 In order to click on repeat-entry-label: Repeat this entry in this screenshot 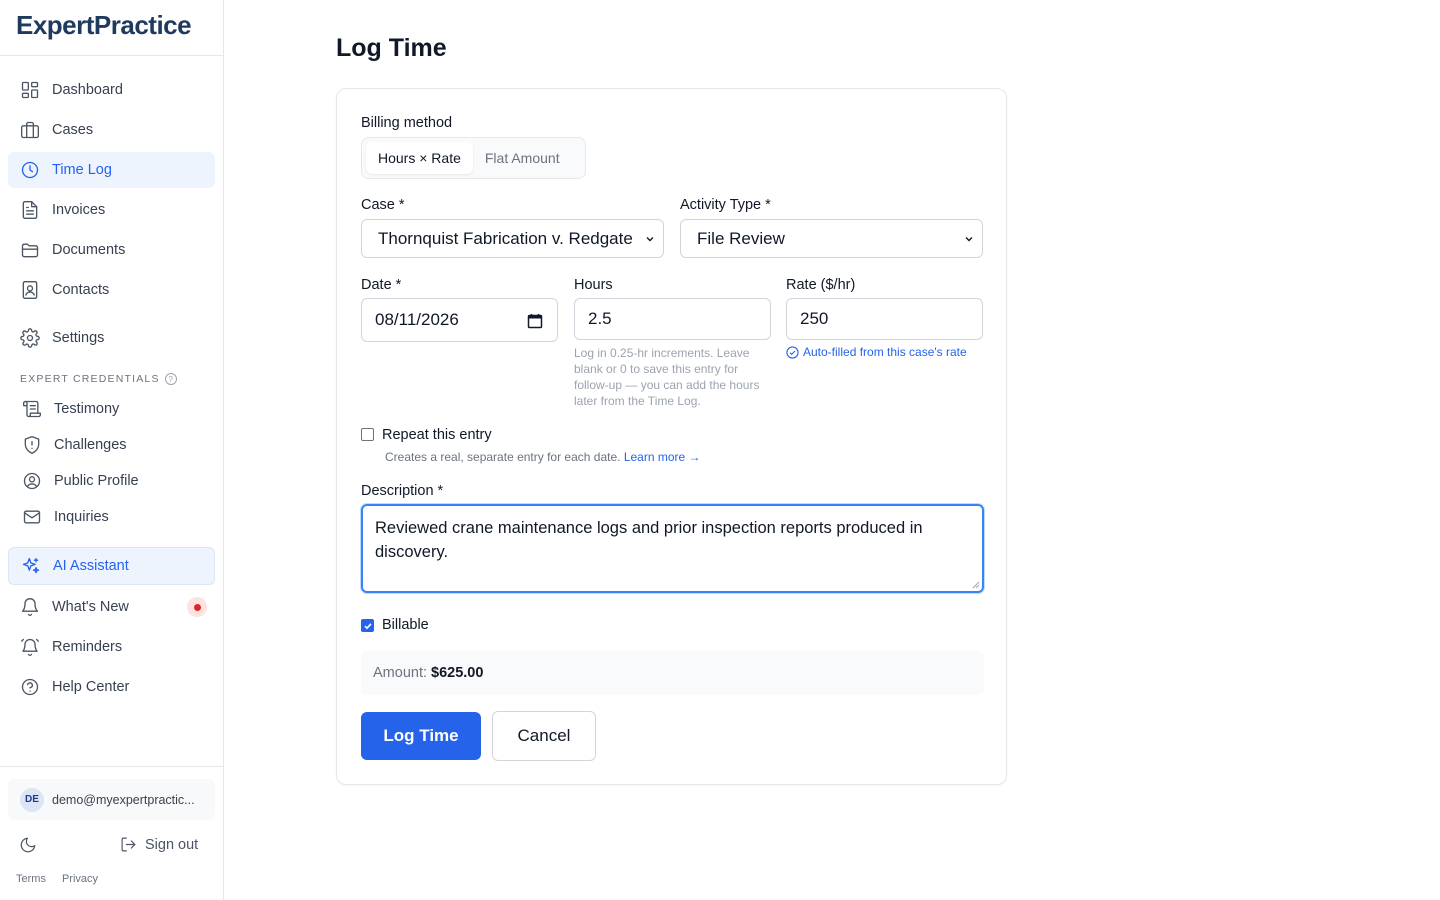, I will do `click(437, 435)`.